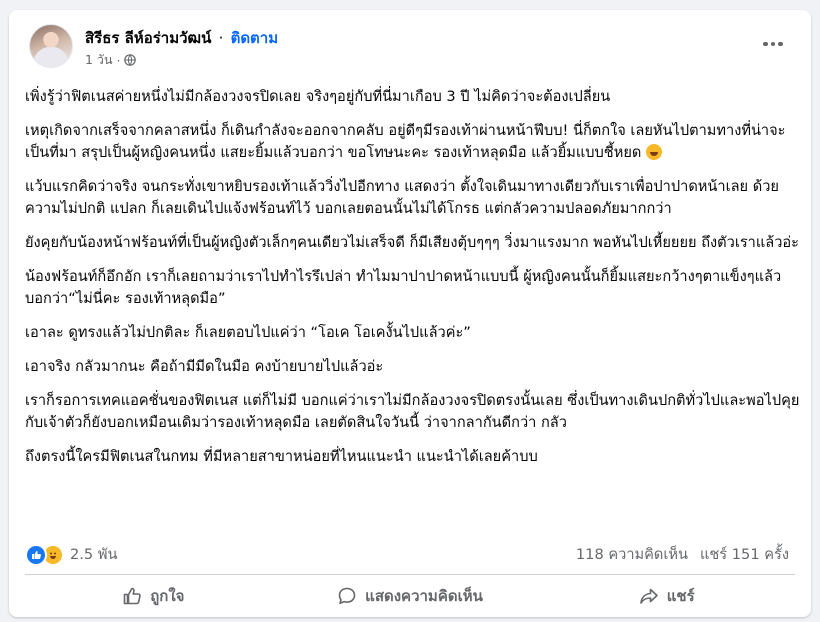  What do you see at coordinates (632, 554) in the screenshot?
I see `comment-count: 118 ความคิดเห็น` at bounding box center [632, 554].